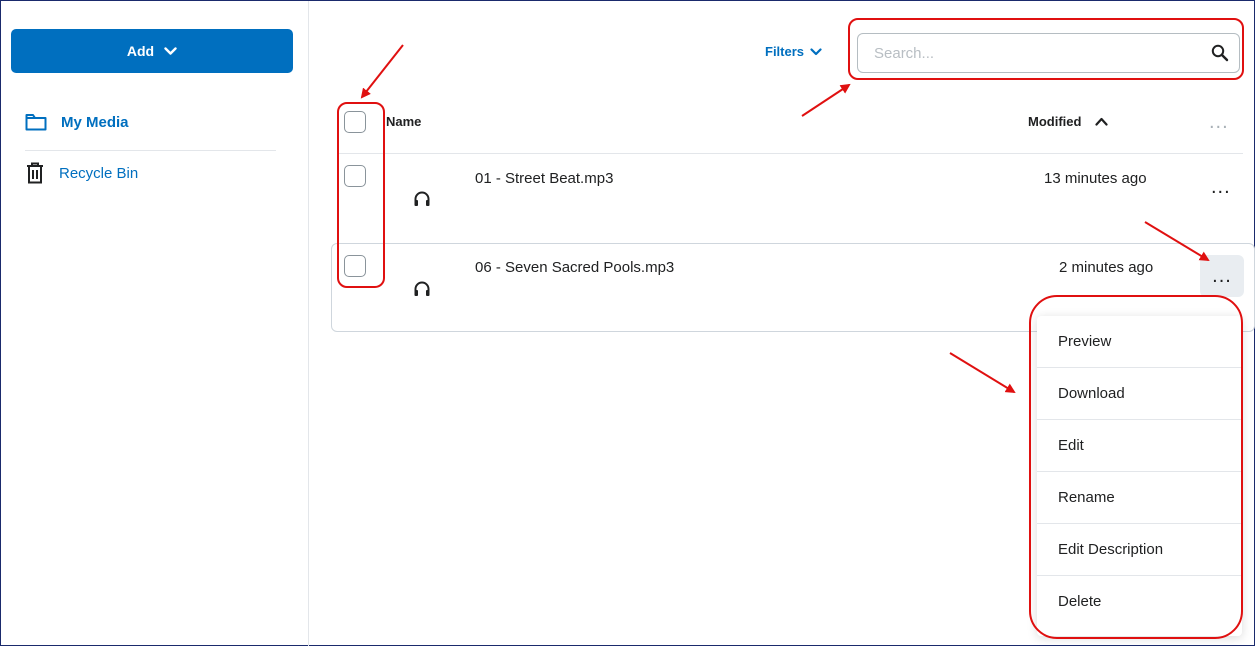 Image resolution: width=1257 pixels, height=648 pixels. I want to click on sidebar-divider, so click(150, 150).